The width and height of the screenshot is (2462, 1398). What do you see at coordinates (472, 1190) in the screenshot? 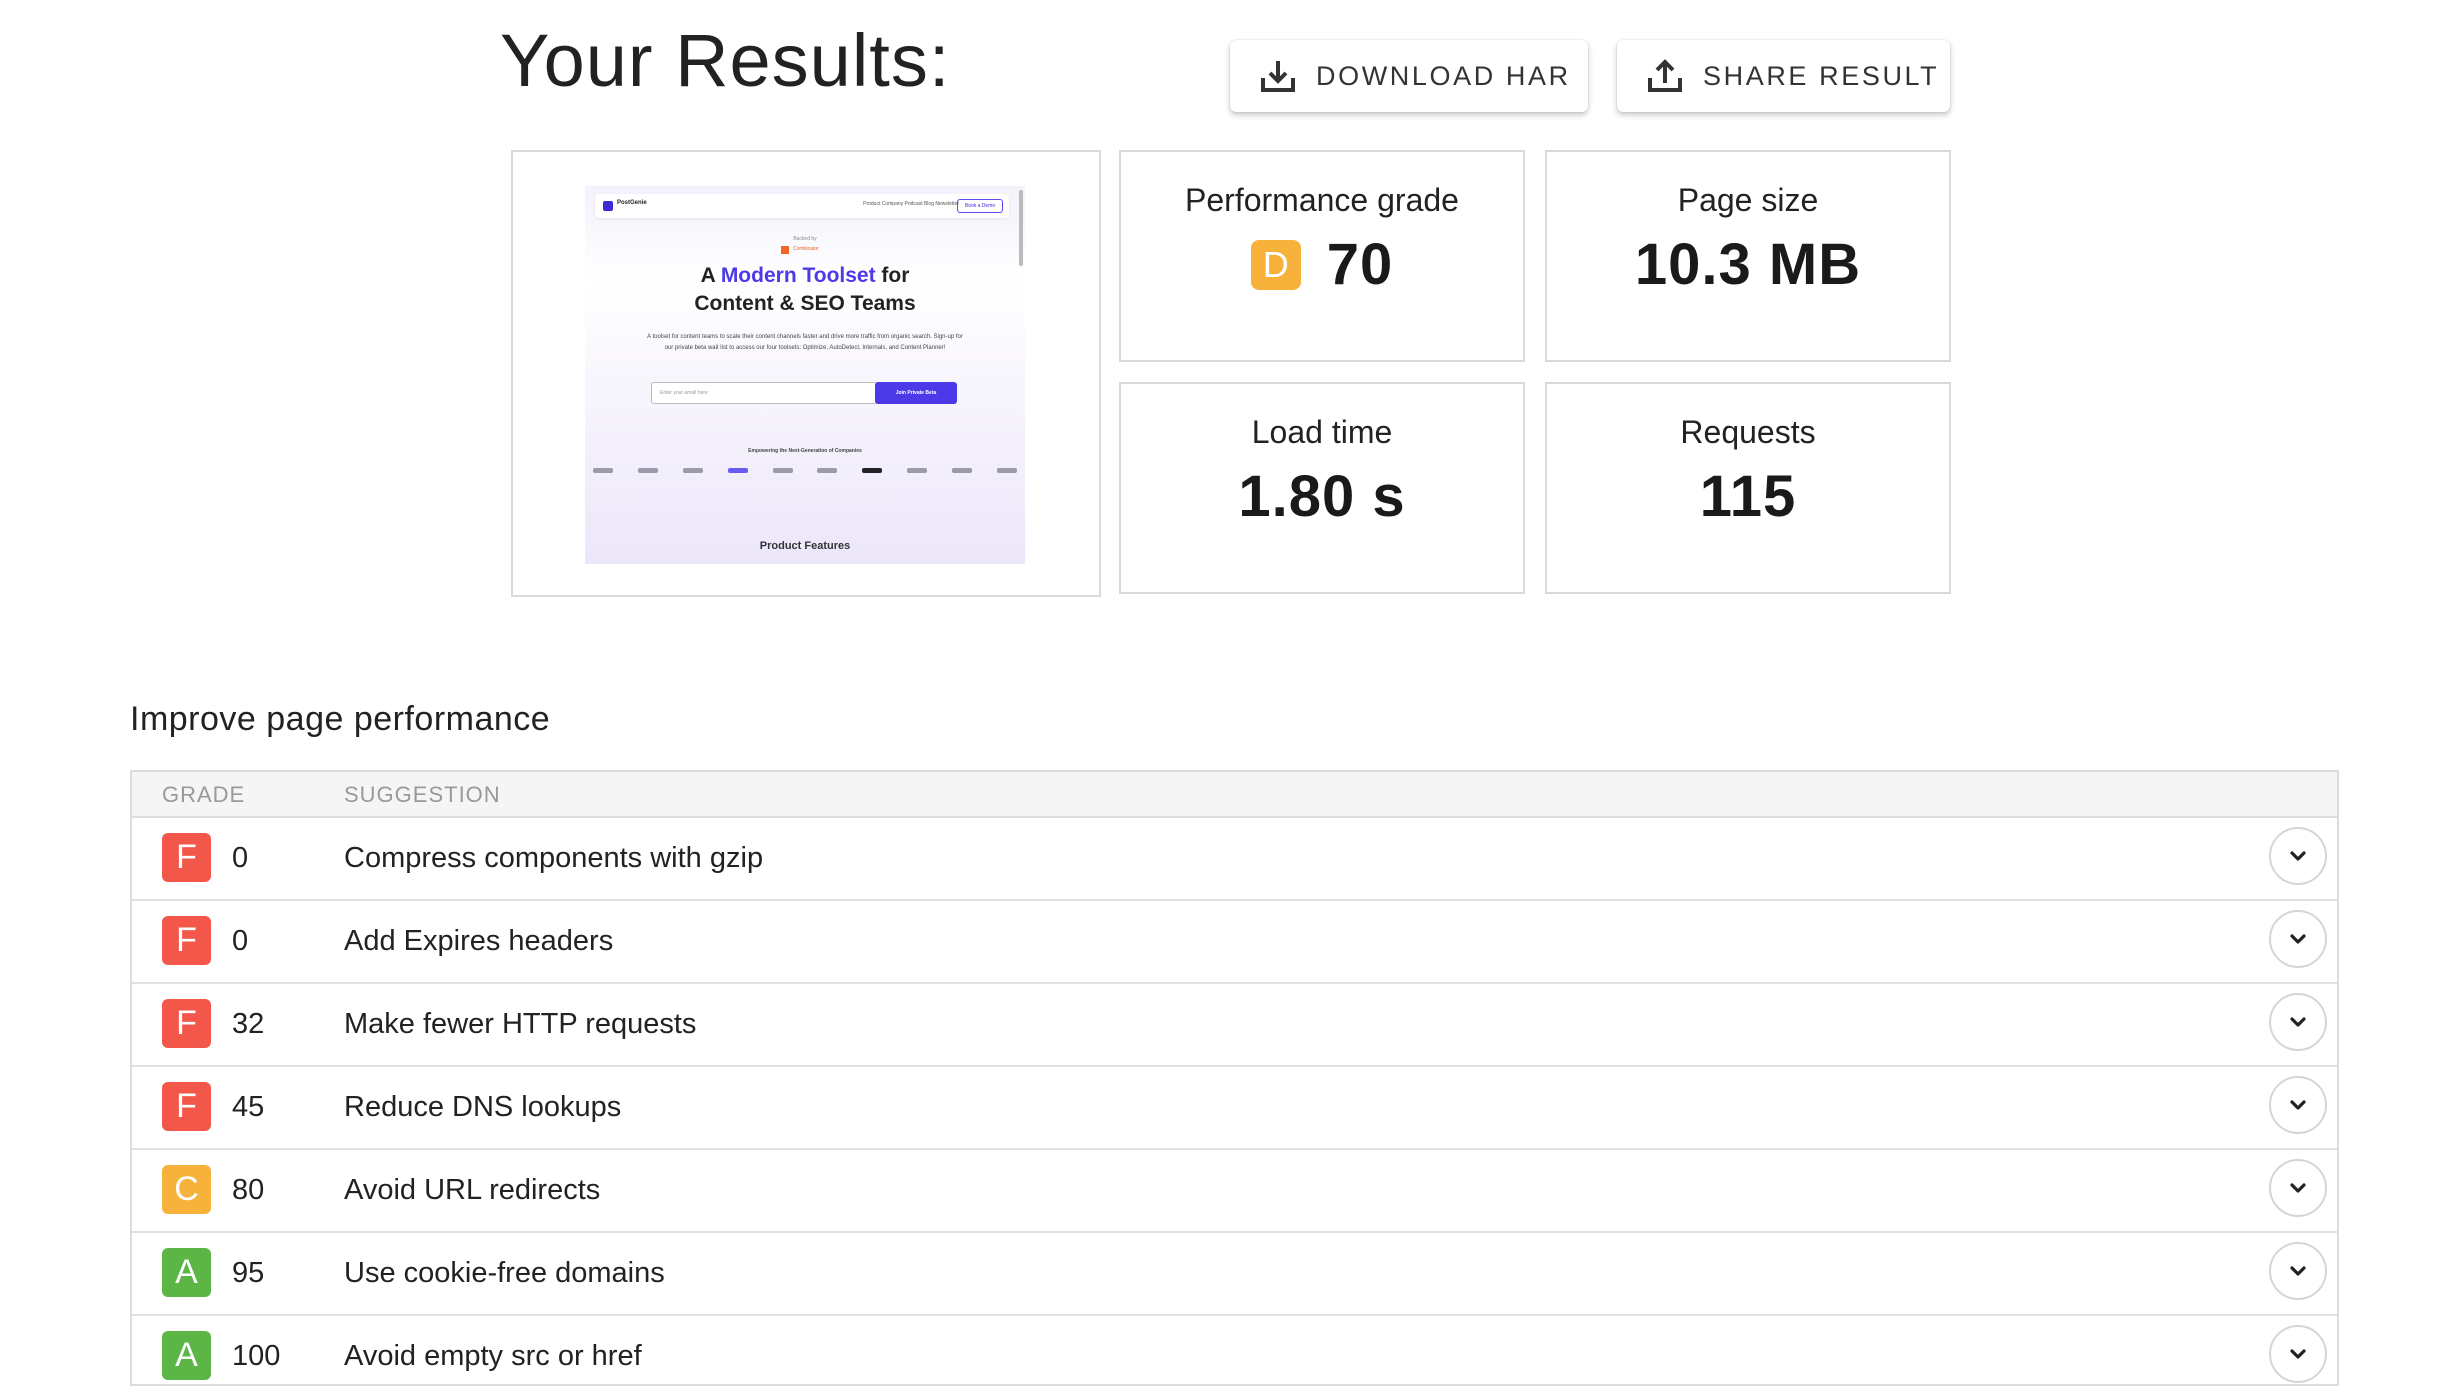
I see `suggestion-text: Avoid URL redirects` at bounding box center [472, 1190].